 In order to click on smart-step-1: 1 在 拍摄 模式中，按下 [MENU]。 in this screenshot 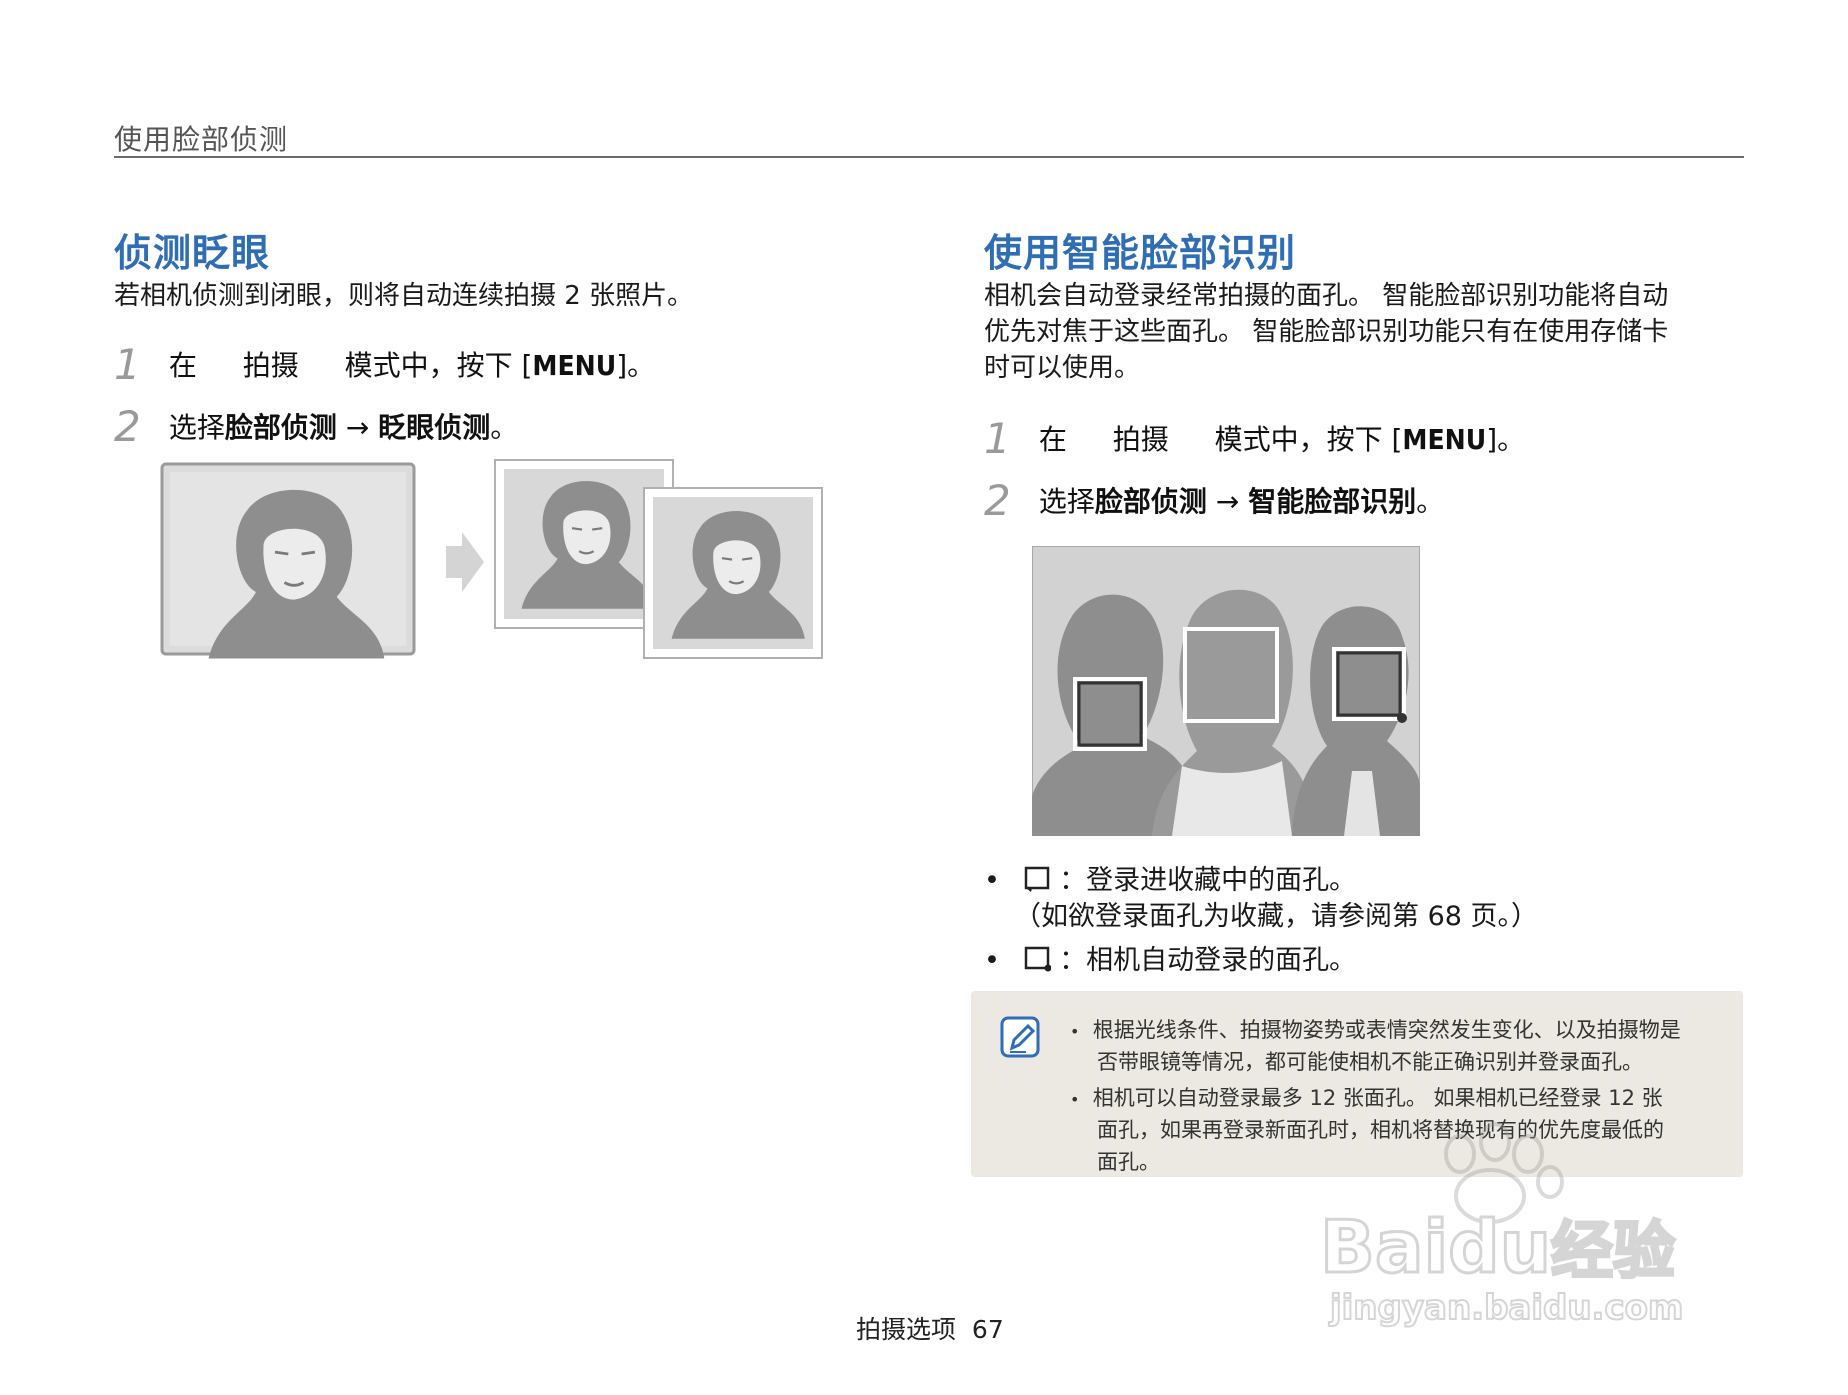, I will do `click(1255, 438)`.